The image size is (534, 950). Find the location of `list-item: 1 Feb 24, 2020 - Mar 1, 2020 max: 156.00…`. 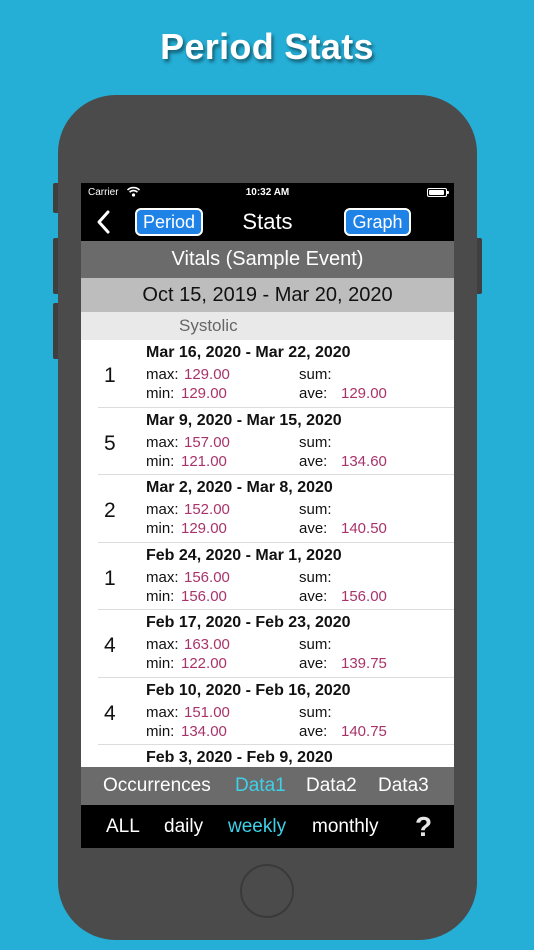

list-item: 1 Feb 24, 2020 - Mar 1, 2020 max: 156.00… is located at coordinates (267, 576).